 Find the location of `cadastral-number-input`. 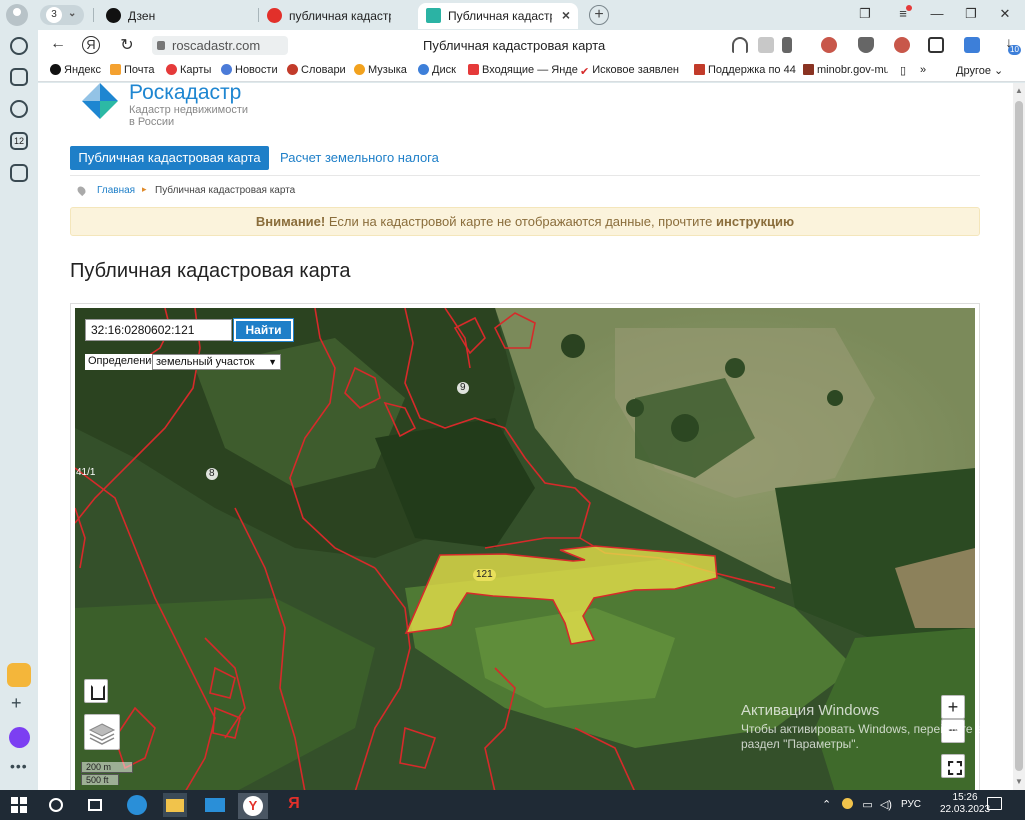

cadastral-number-input is located at coordinates (158, 330).